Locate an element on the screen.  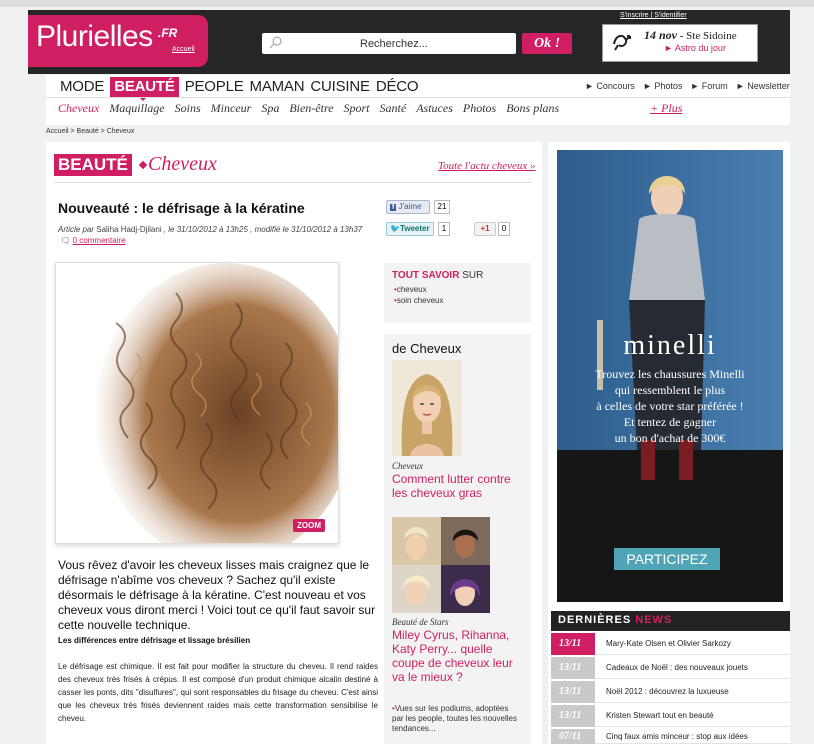
google-plus-count: 0 is located at coordinates (504, 229).